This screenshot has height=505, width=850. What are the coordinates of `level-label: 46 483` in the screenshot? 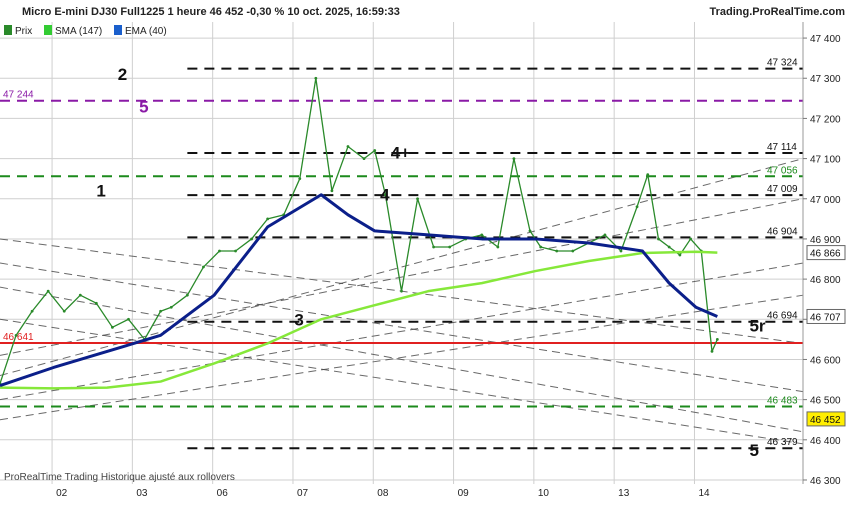 It's located at (782, 400).